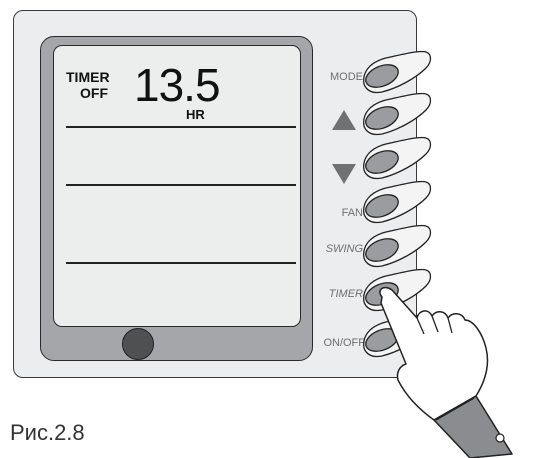 The width and height of the screenshot is (535, 458). What do you see at coordinates (344, 174) in the screenshot?
I see `triangle-down-icon` at bounding box center [344, 174].